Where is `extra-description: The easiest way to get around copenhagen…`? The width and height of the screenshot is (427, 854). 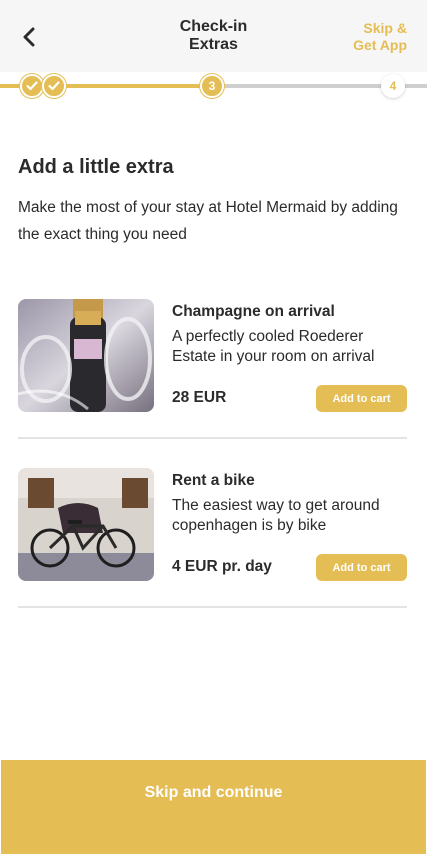
extra-description: The easiest way to get around copenhagen… is located at coordinates (289, 516).